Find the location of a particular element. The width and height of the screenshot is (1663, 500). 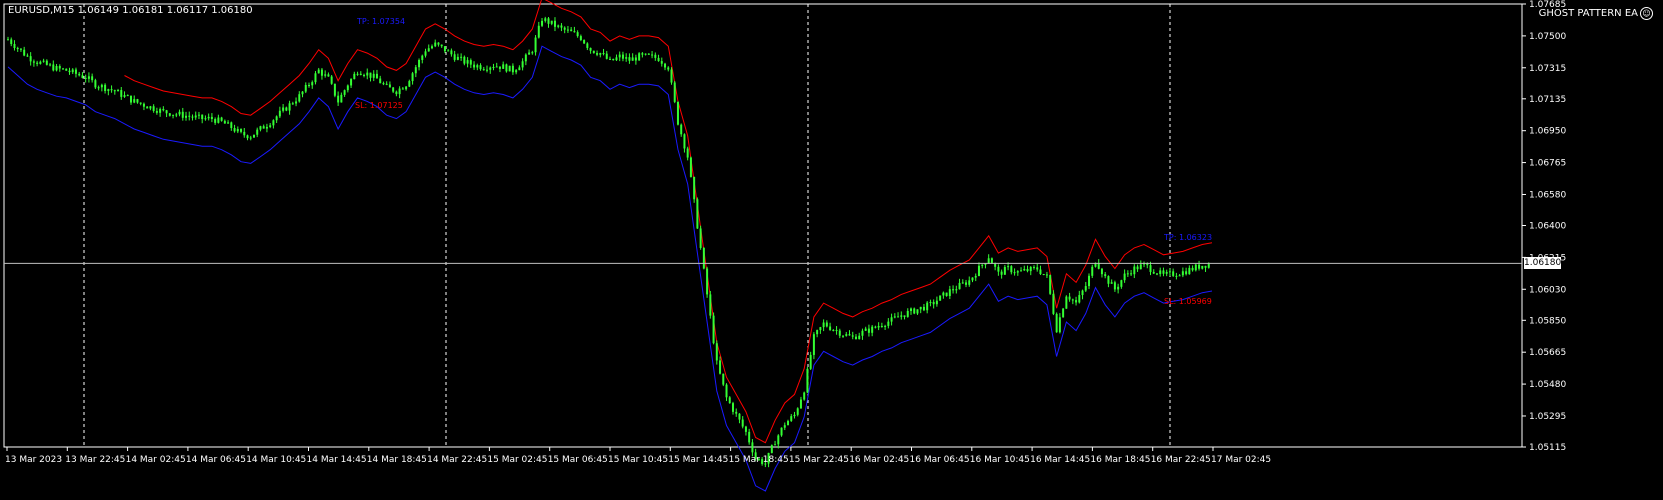

y-tick-label: 1.06950 is located at coordinates (1547, 132).